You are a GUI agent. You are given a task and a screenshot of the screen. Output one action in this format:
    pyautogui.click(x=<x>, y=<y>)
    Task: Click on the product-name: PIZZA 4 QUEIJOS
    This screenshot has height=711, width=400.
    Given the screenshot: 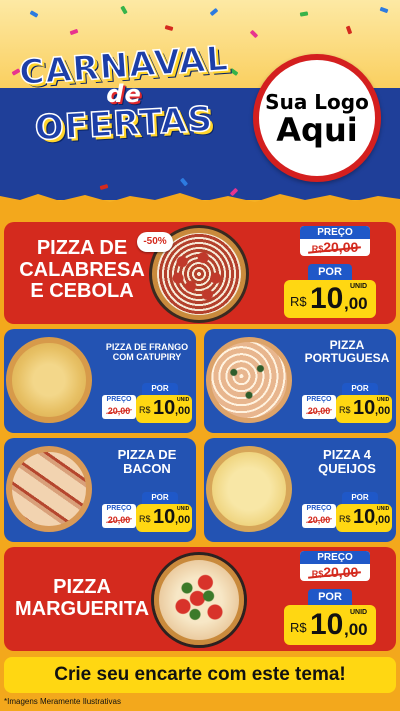 What is the action you would take?
    pyautogui.click(x=347, y=462)
    